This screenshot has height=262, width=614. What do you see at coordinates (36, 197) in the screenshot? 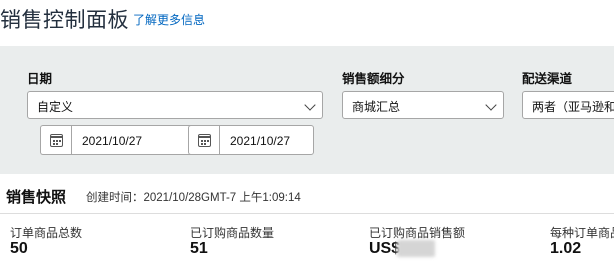
I see `sales-snapshot-title: 销售快照` at bounding box center [36, 197].